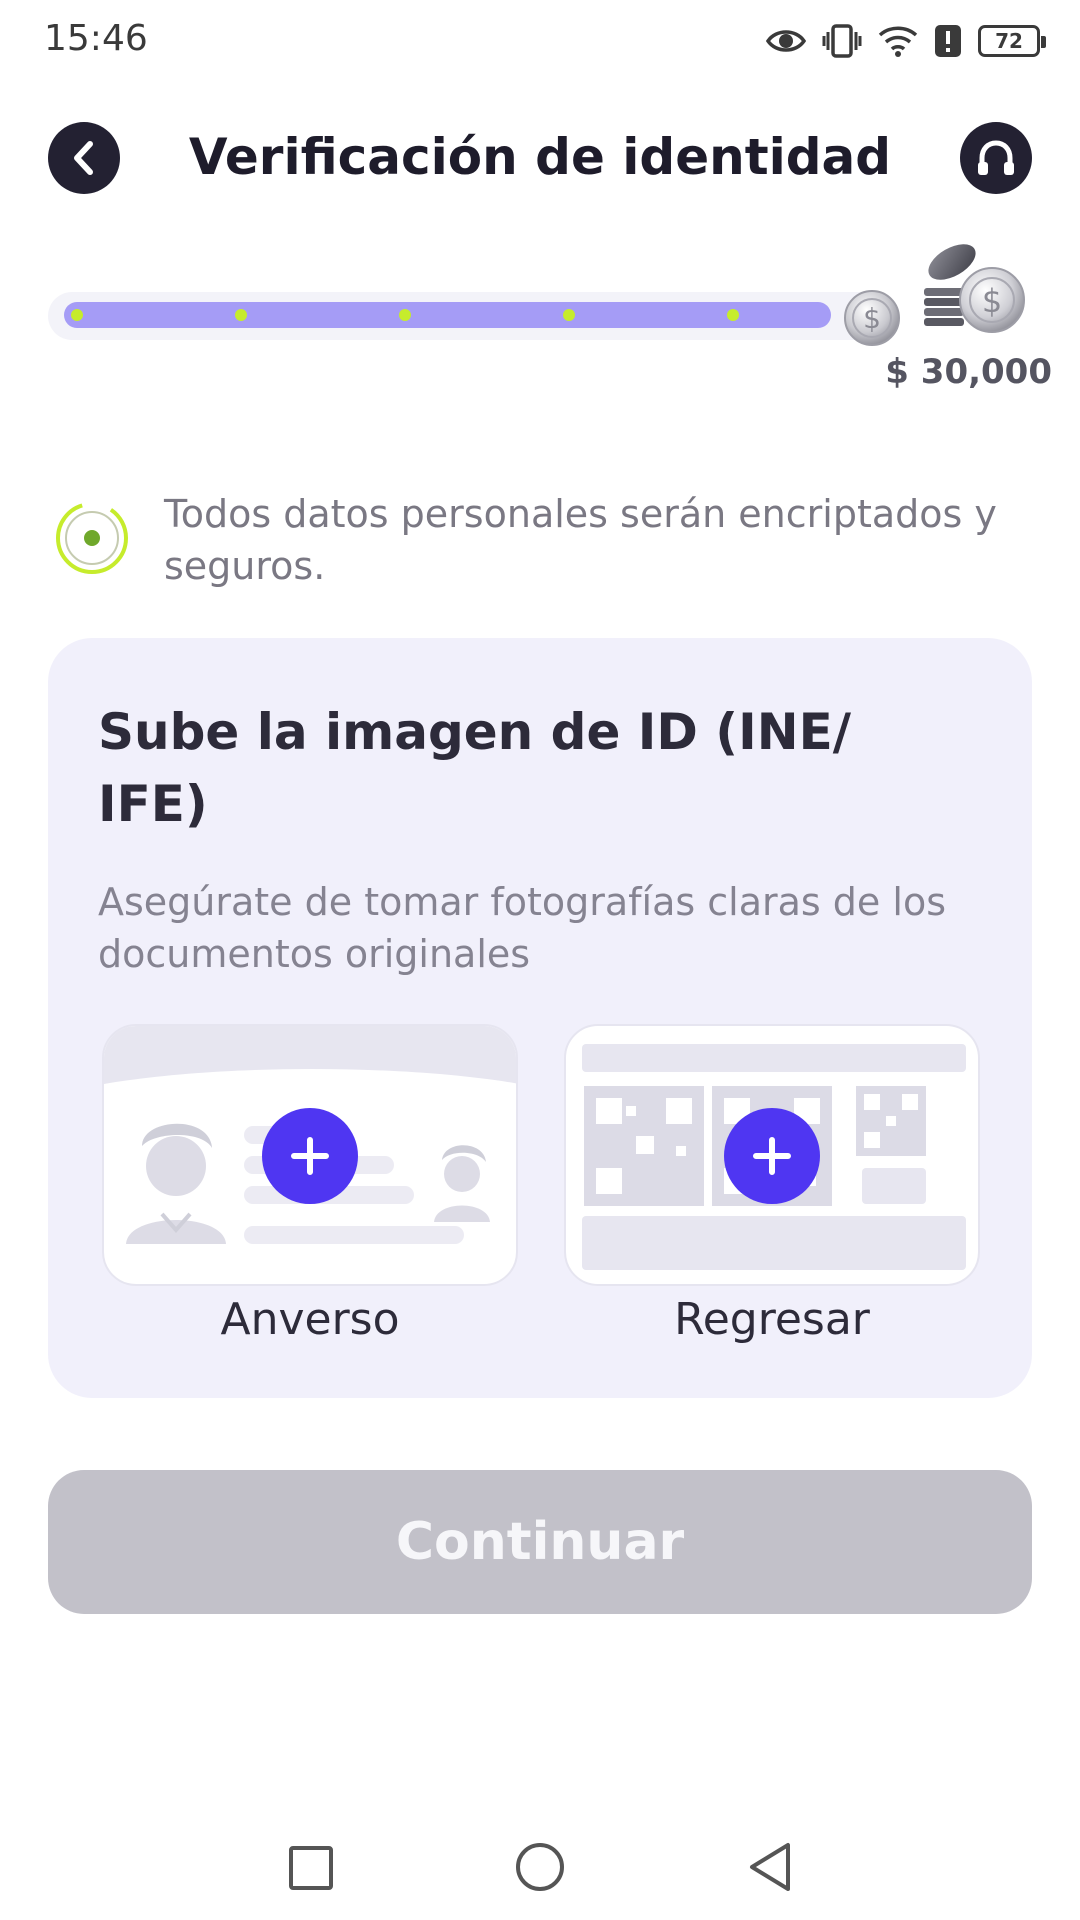  What do you see at coordinates (540, 1867) in the screenshot?
I see `home-icon` at bounding box center [540, 1867].